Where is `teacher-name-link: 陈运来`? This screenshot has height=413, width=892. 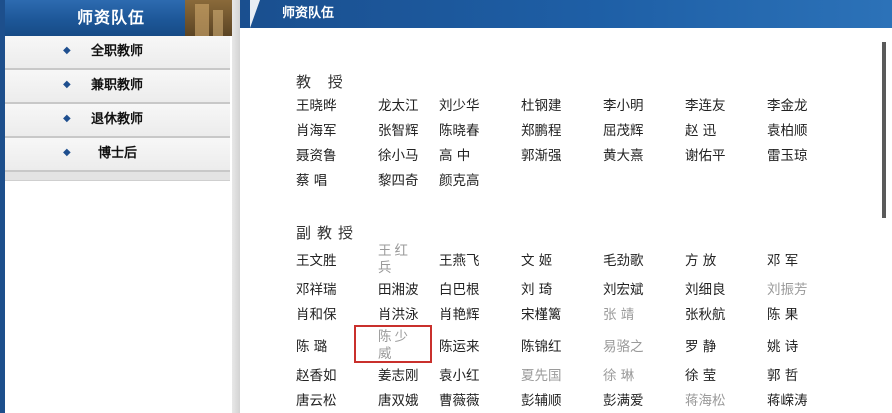 teacher-name-link: 陈运来 is located at coordinates (479, 347).